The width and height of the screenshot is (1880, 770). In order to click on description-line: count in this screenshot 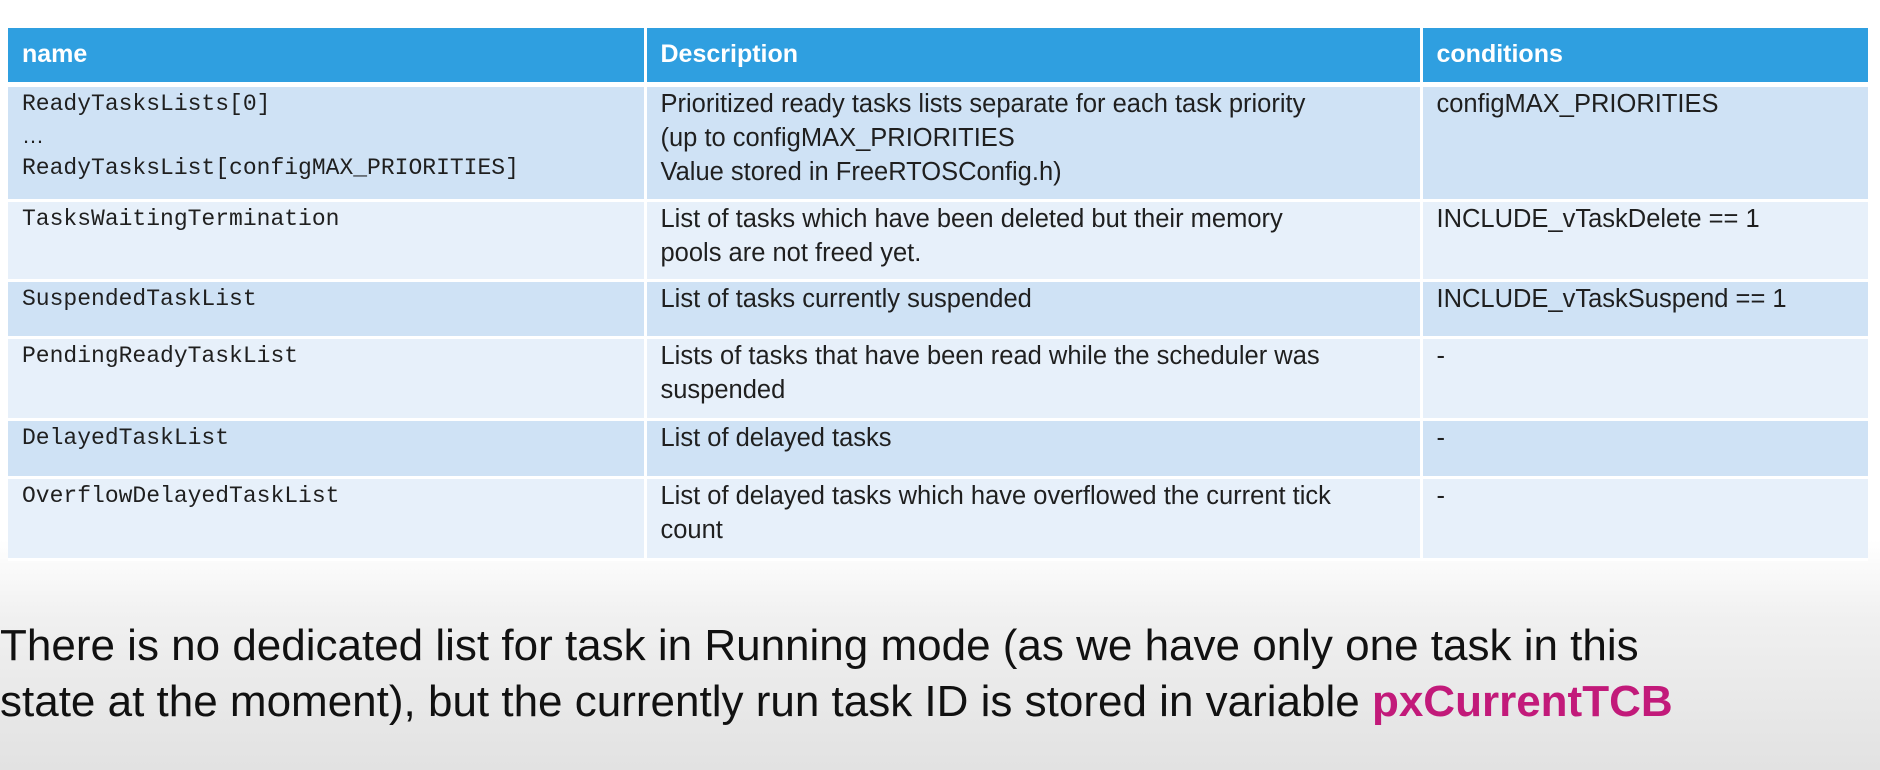, I will do `click(691, 529)`.